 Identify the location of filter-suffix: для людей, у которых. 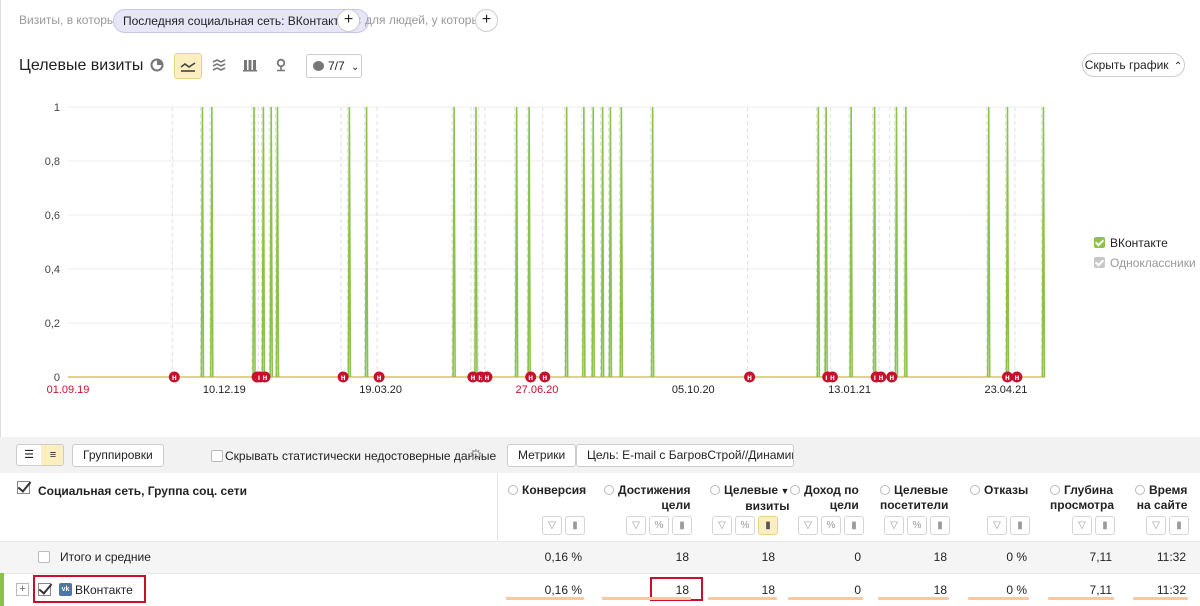
(426, 20).